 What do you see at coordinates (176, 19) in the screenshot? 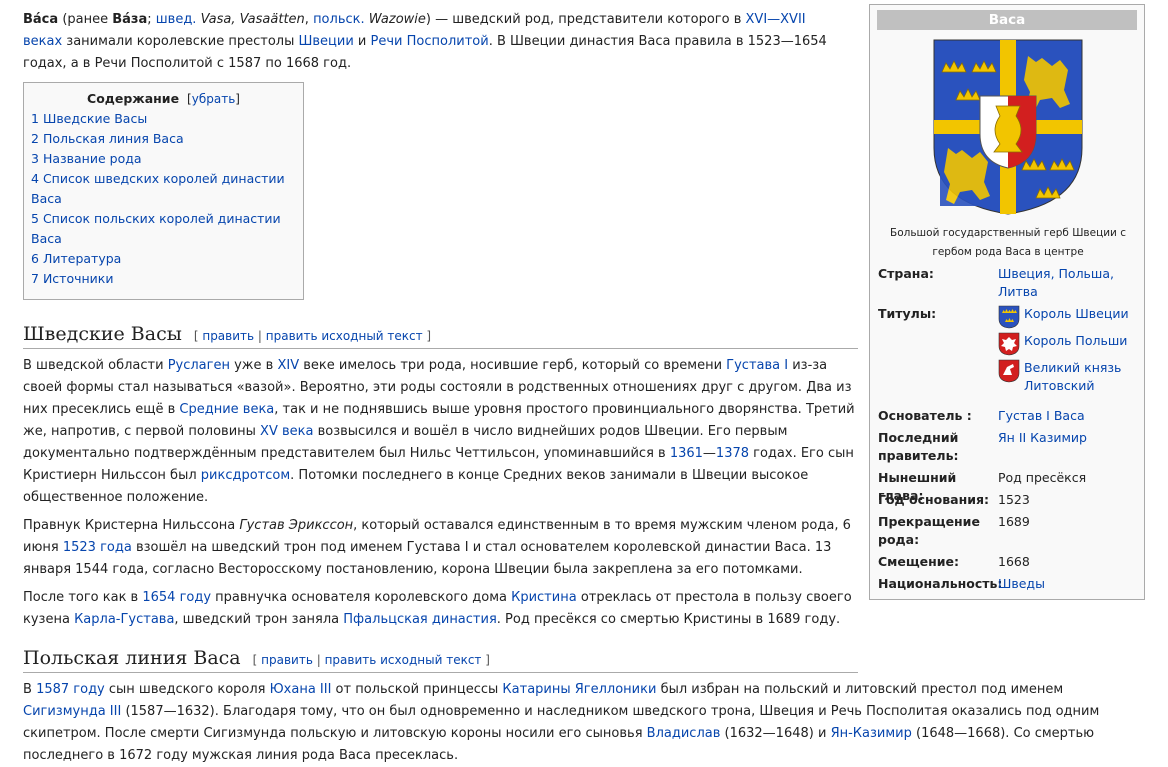
I see `lang-swedish-link: швед.` at bounding box center [176, 19].